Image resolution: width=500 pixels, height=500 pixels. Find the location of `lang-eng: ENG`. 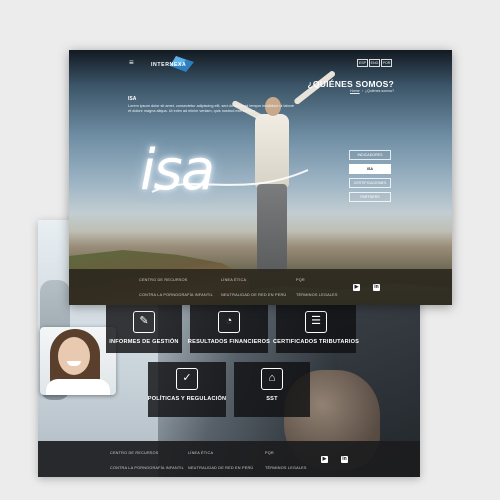

lang-eng: ENG is located at coordinates (374, 63).